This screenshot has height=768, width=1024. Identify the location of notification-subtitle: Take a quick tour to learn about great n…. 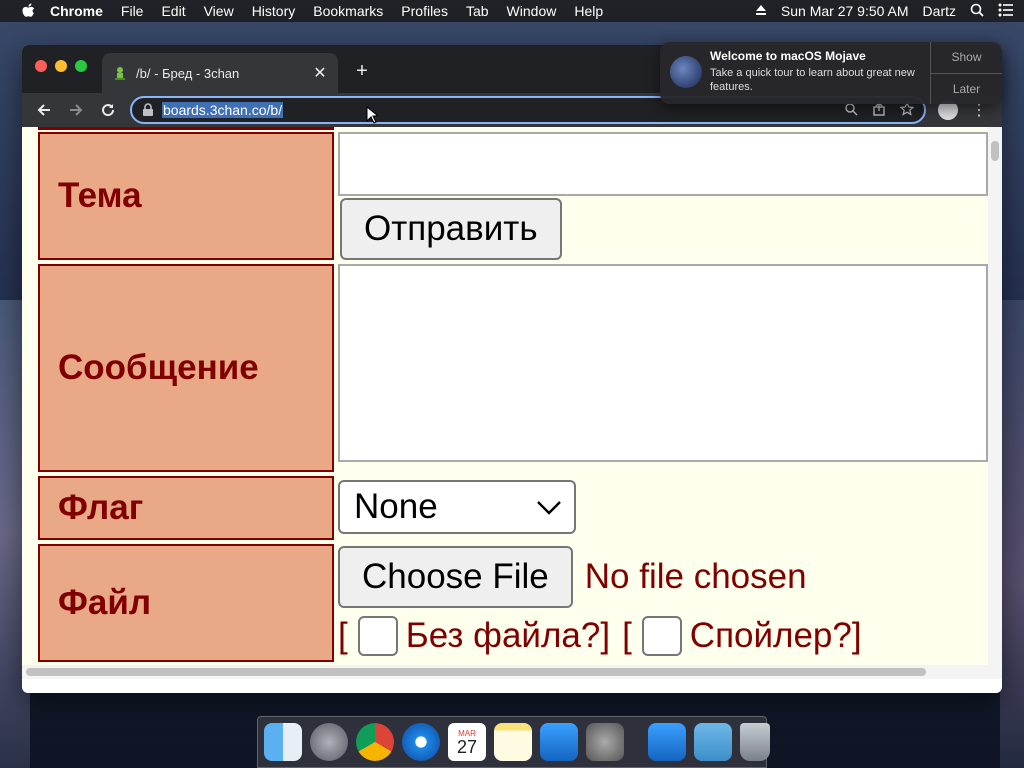
(812, 80).